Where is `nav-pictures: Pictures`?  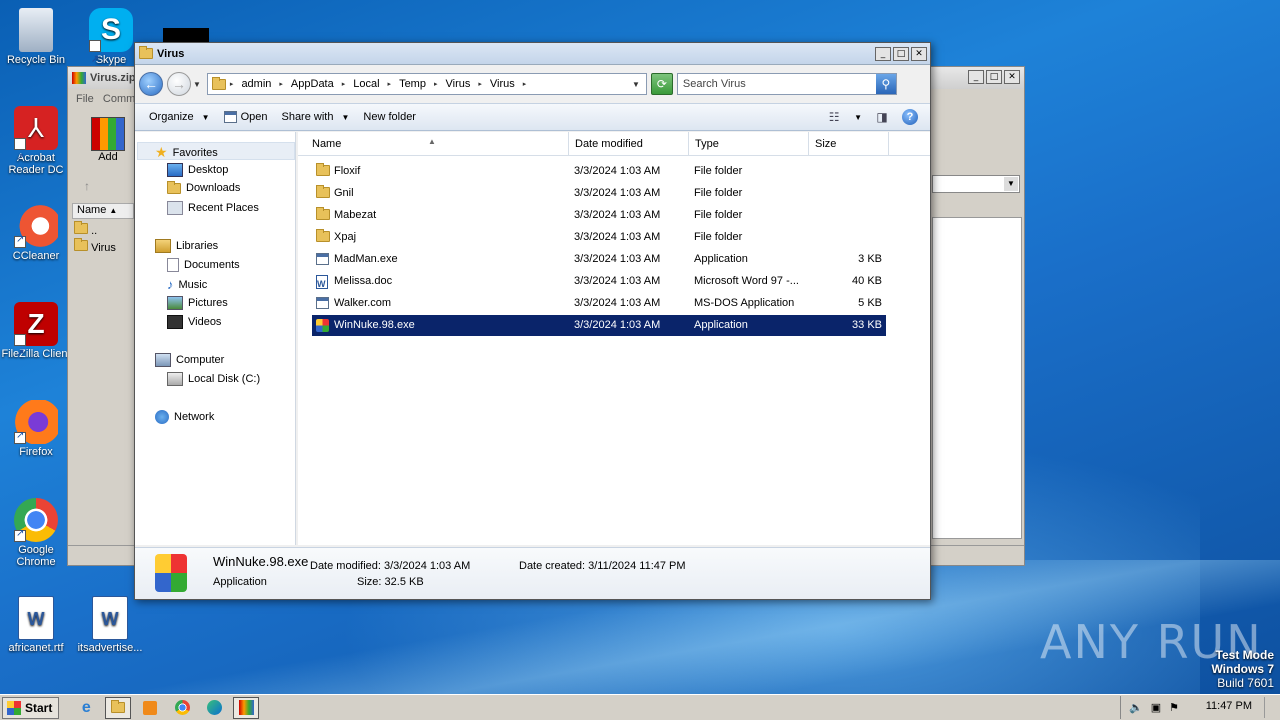
nav-pictures: Pictures is located at coordinates (197, 303).